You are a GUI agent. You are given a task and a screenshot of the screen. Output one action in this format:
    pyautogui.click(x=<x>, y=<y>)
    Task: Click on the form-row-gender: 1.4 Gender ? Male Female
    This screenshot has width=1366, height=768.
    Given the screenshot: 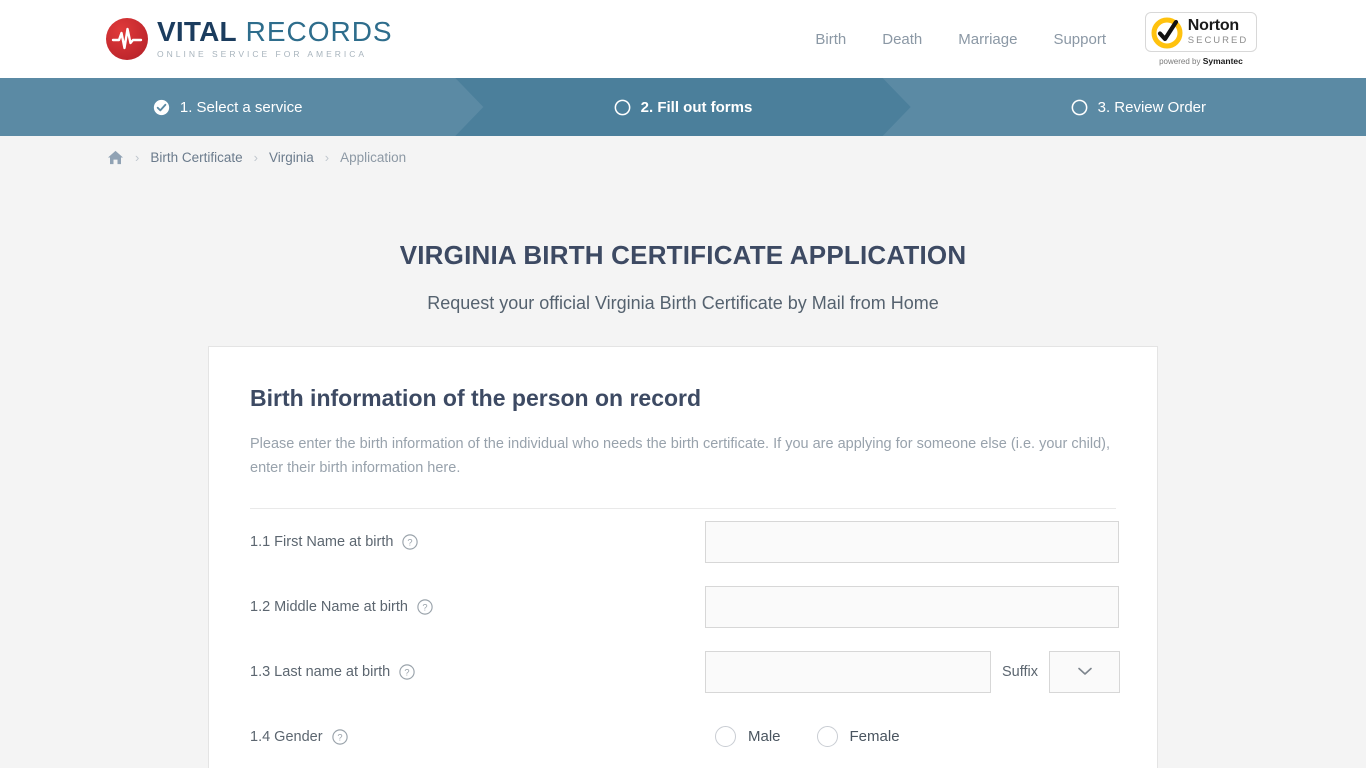 What is the action you would take?
    pyautogui.click(x=683, y=736)
    